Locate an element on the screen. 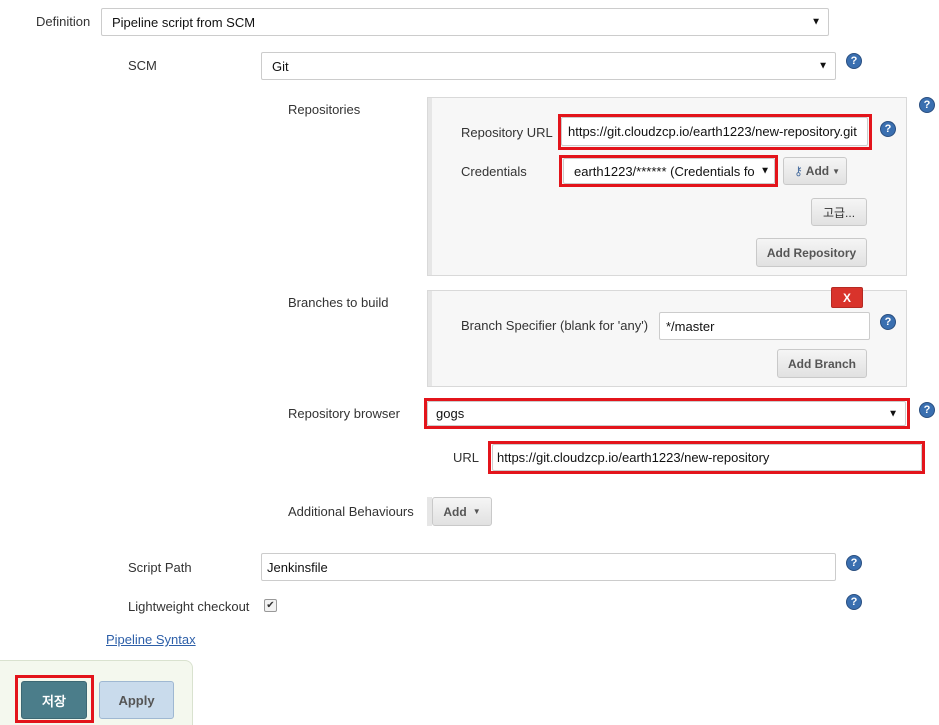 The width and height of the screenshot is (939, 725). repository-browser-value: gogs is located at coordinates (450, 413).